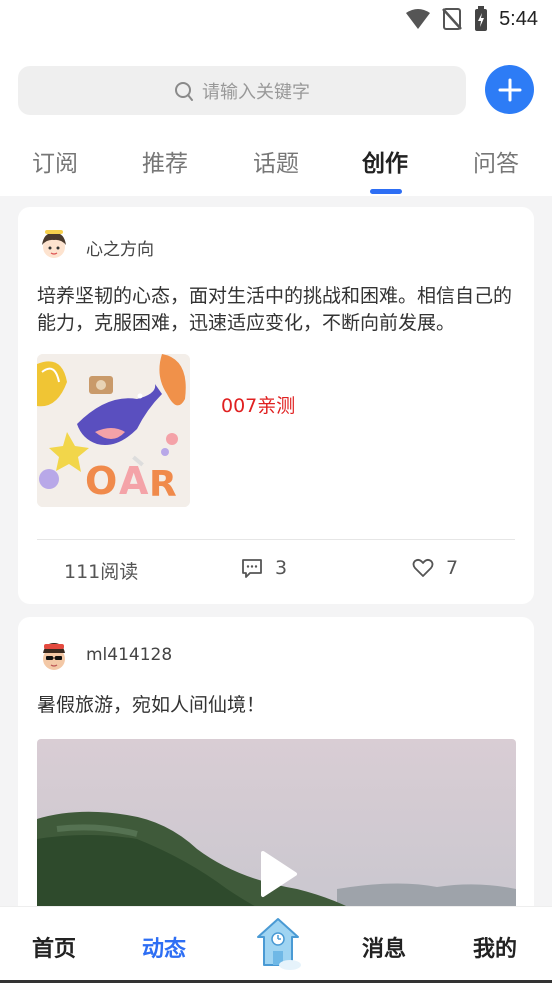  Describe the element at coordinates (184, 91) in the screenshot. I see `search-icon` at that location.